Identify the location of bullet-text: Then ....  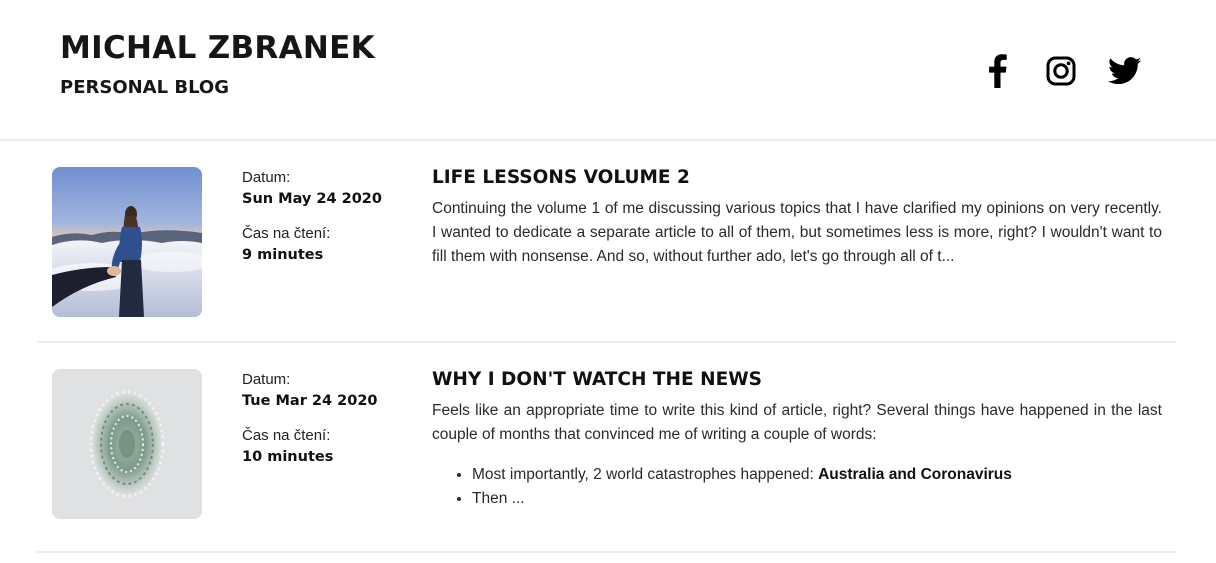
(498, 498).